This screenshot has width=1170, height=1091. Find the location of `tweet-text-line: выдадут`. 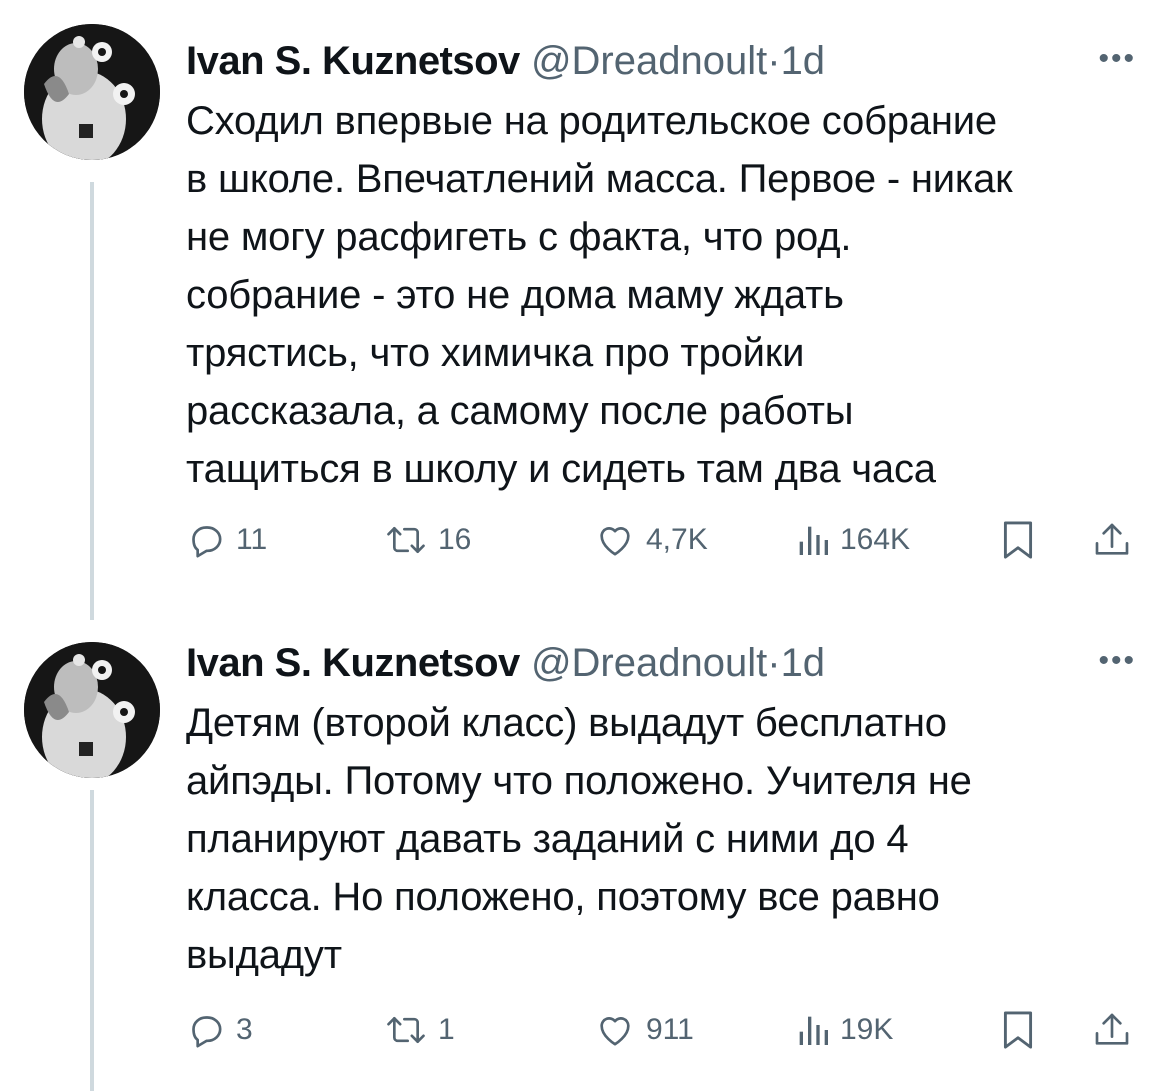

tweet-text-line: выдадут is located at coordinates (264, 955).